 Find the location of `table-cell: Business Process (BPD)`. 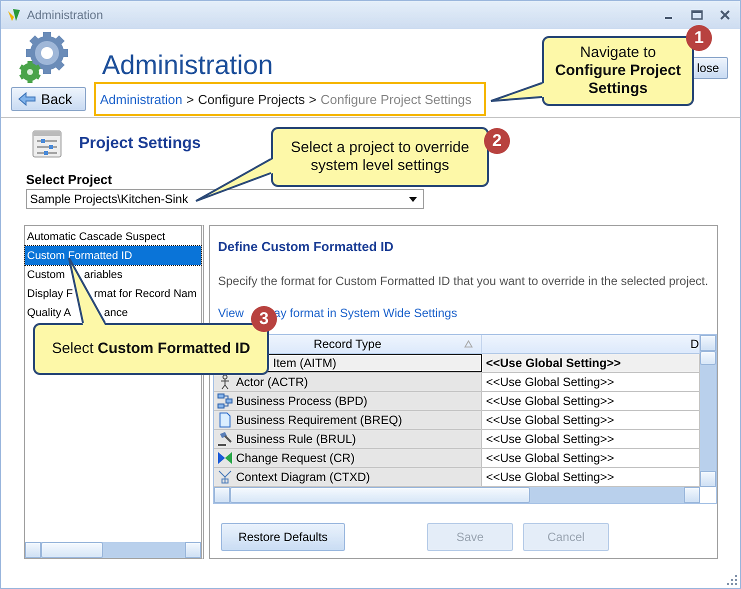

table-cell: Business Process (BPD) is located at coordinates (348, 401).